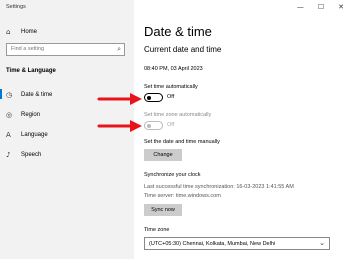  Describe the element at coordinates (171, 97) in the screenshot. I see `set-time-auto-state: Off` at that location.